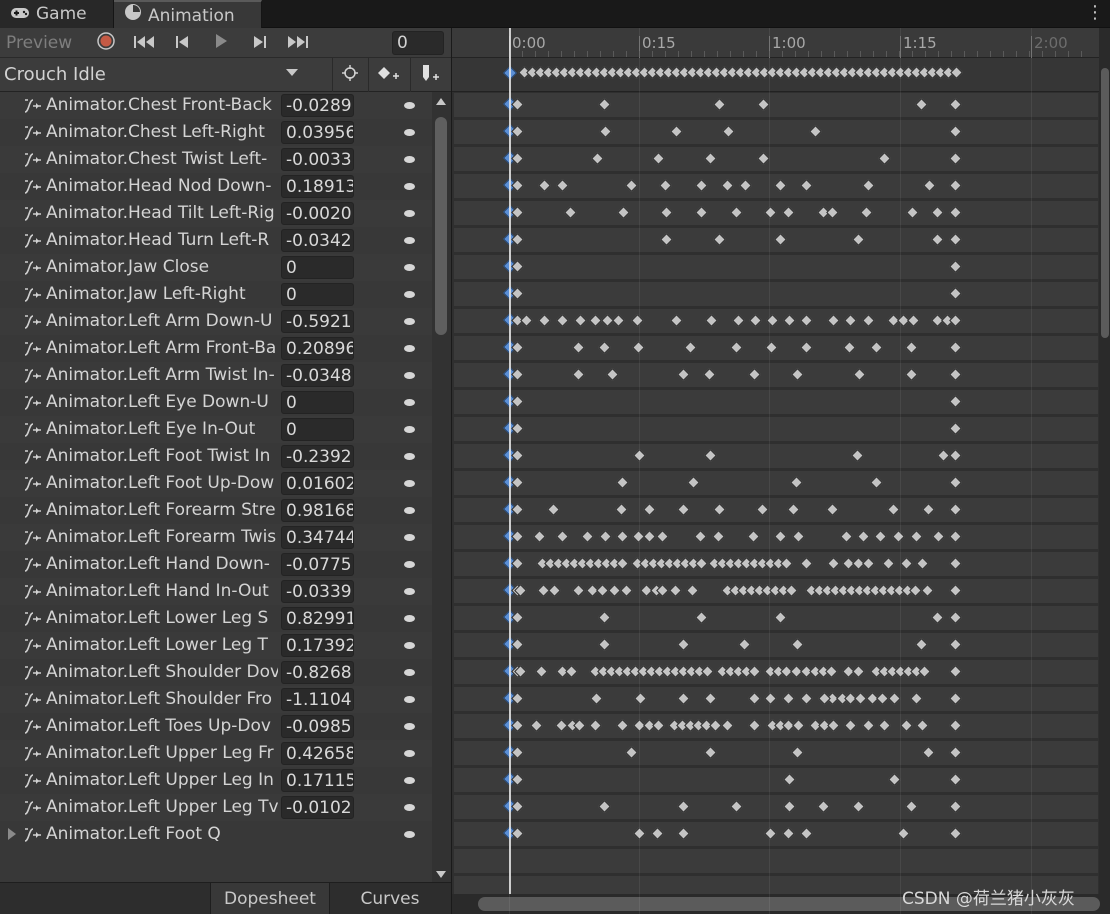  I want to click on property-row: Animator.Left Upper Leg Tv -0.0102, so click(216, 807).